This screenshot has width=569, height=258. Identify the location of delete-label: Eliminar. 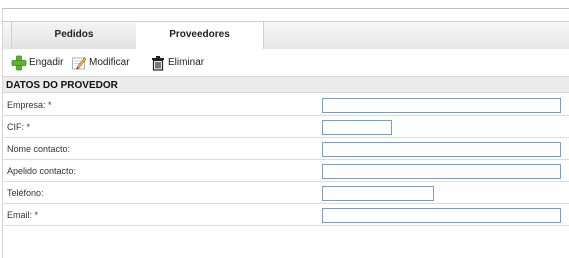
(186, 62).